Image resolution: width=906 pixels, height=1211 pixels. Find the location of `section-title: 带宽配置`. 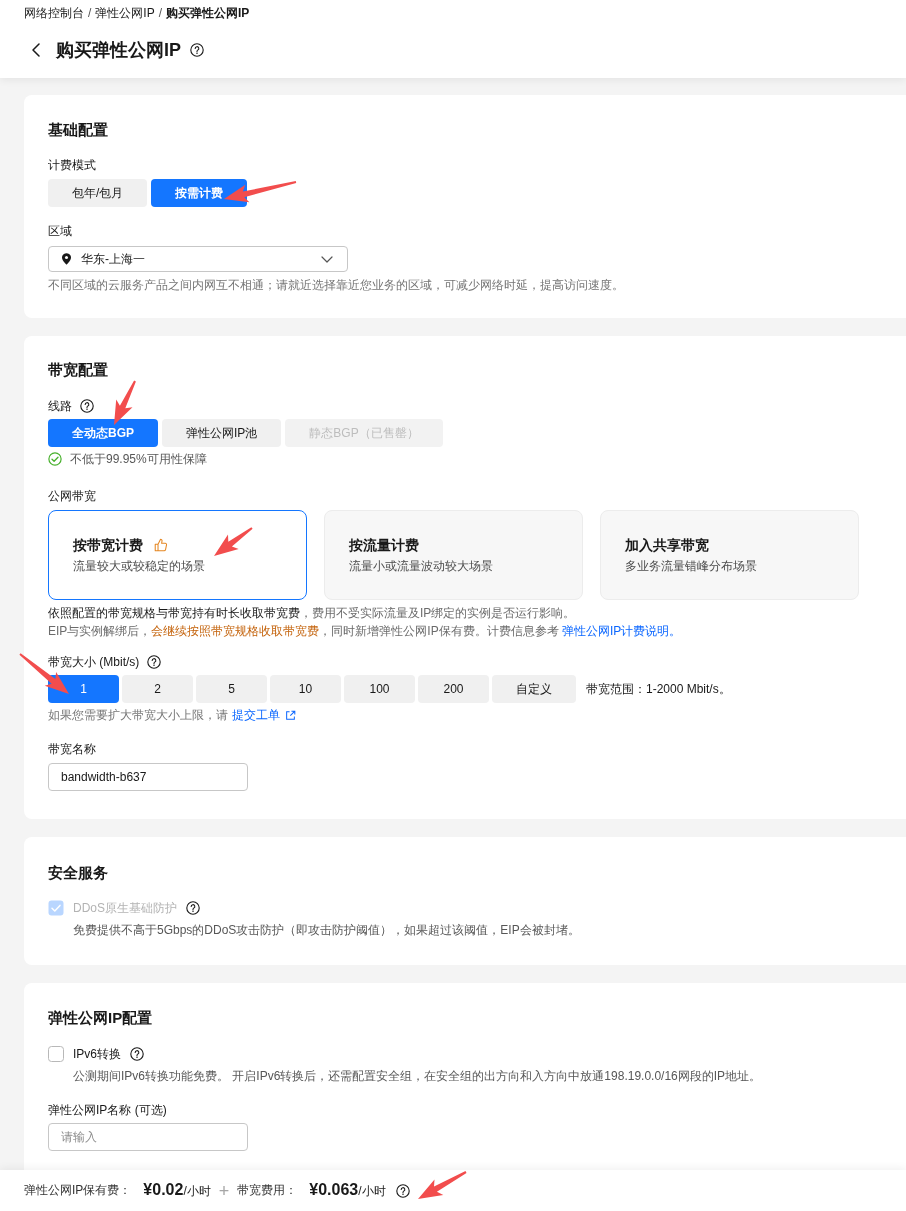

section-title: 带宽配置 is located at coordinates (78, 370).